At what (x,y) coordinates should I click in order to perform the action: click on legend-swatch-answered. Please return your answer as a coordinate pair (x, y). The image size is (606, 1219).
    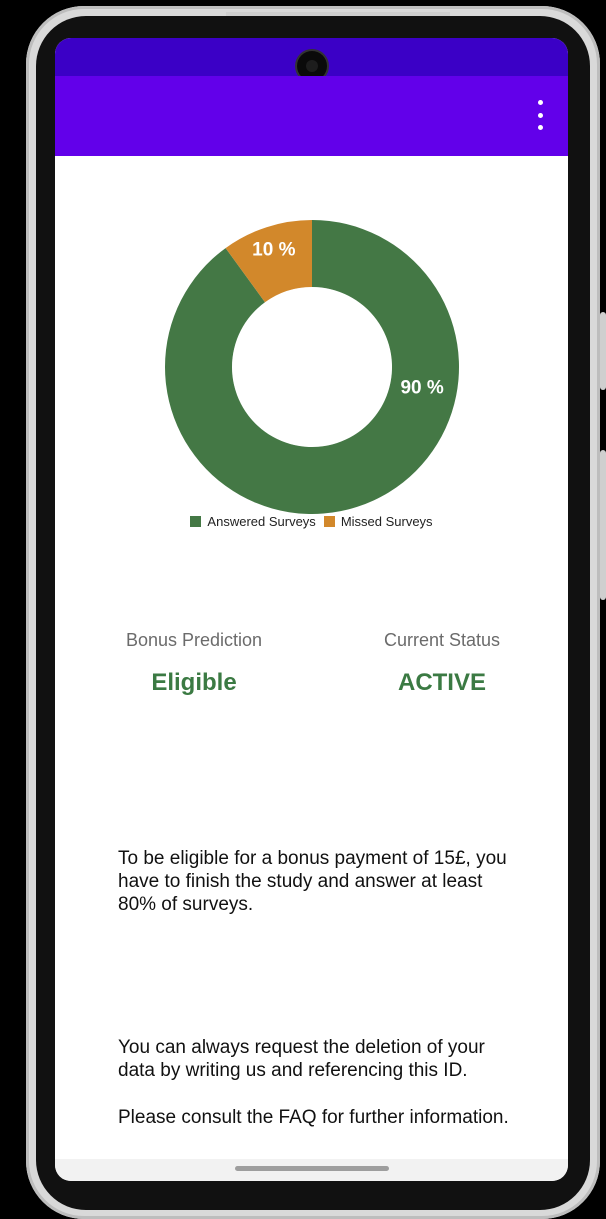
    Looking at the image, I should click on (196, 521).